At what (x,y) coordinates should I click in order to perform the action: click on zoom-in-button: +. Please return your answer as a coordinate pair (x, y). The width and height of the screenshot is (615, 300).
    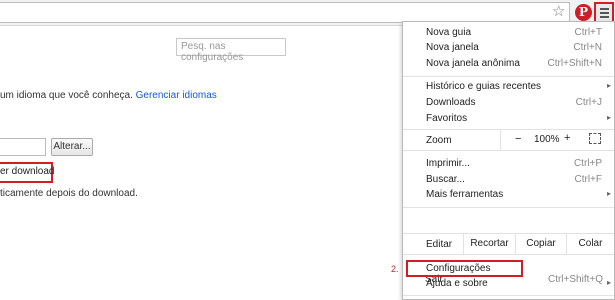
    Looking at the image, I should click on (567, 138).